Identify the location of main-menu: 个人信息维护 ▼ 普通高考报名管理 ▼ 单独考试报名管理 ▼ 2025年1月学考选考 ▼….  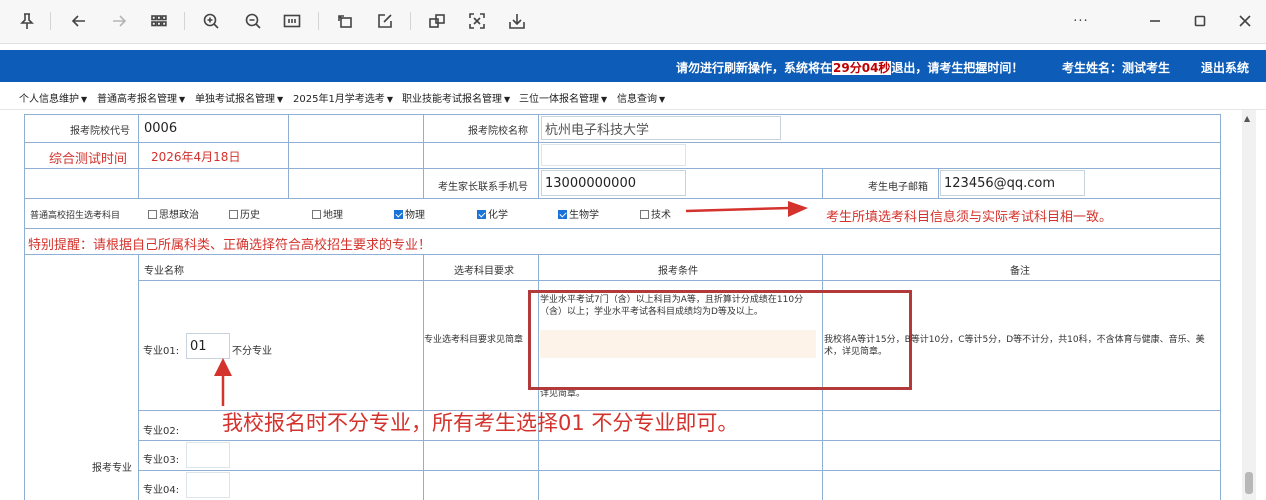
(633, 96).